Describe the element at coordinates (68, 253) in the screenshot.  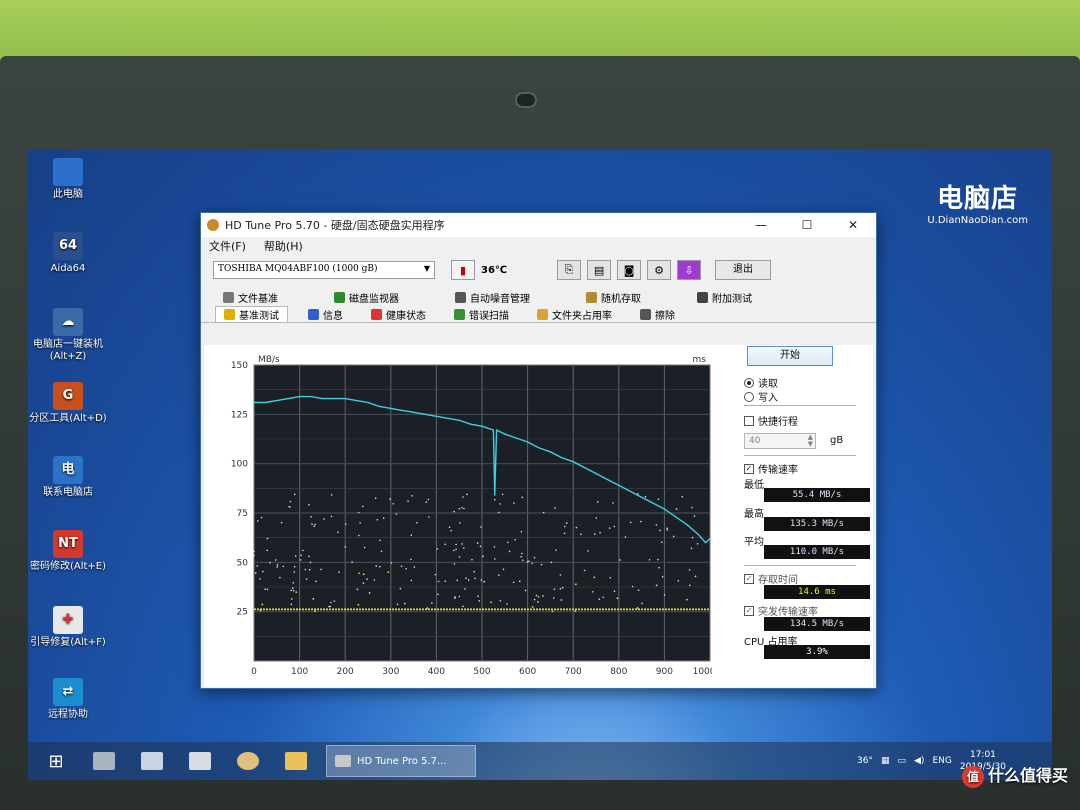
I see `desktop-icon: 64 Aida64` at that location.